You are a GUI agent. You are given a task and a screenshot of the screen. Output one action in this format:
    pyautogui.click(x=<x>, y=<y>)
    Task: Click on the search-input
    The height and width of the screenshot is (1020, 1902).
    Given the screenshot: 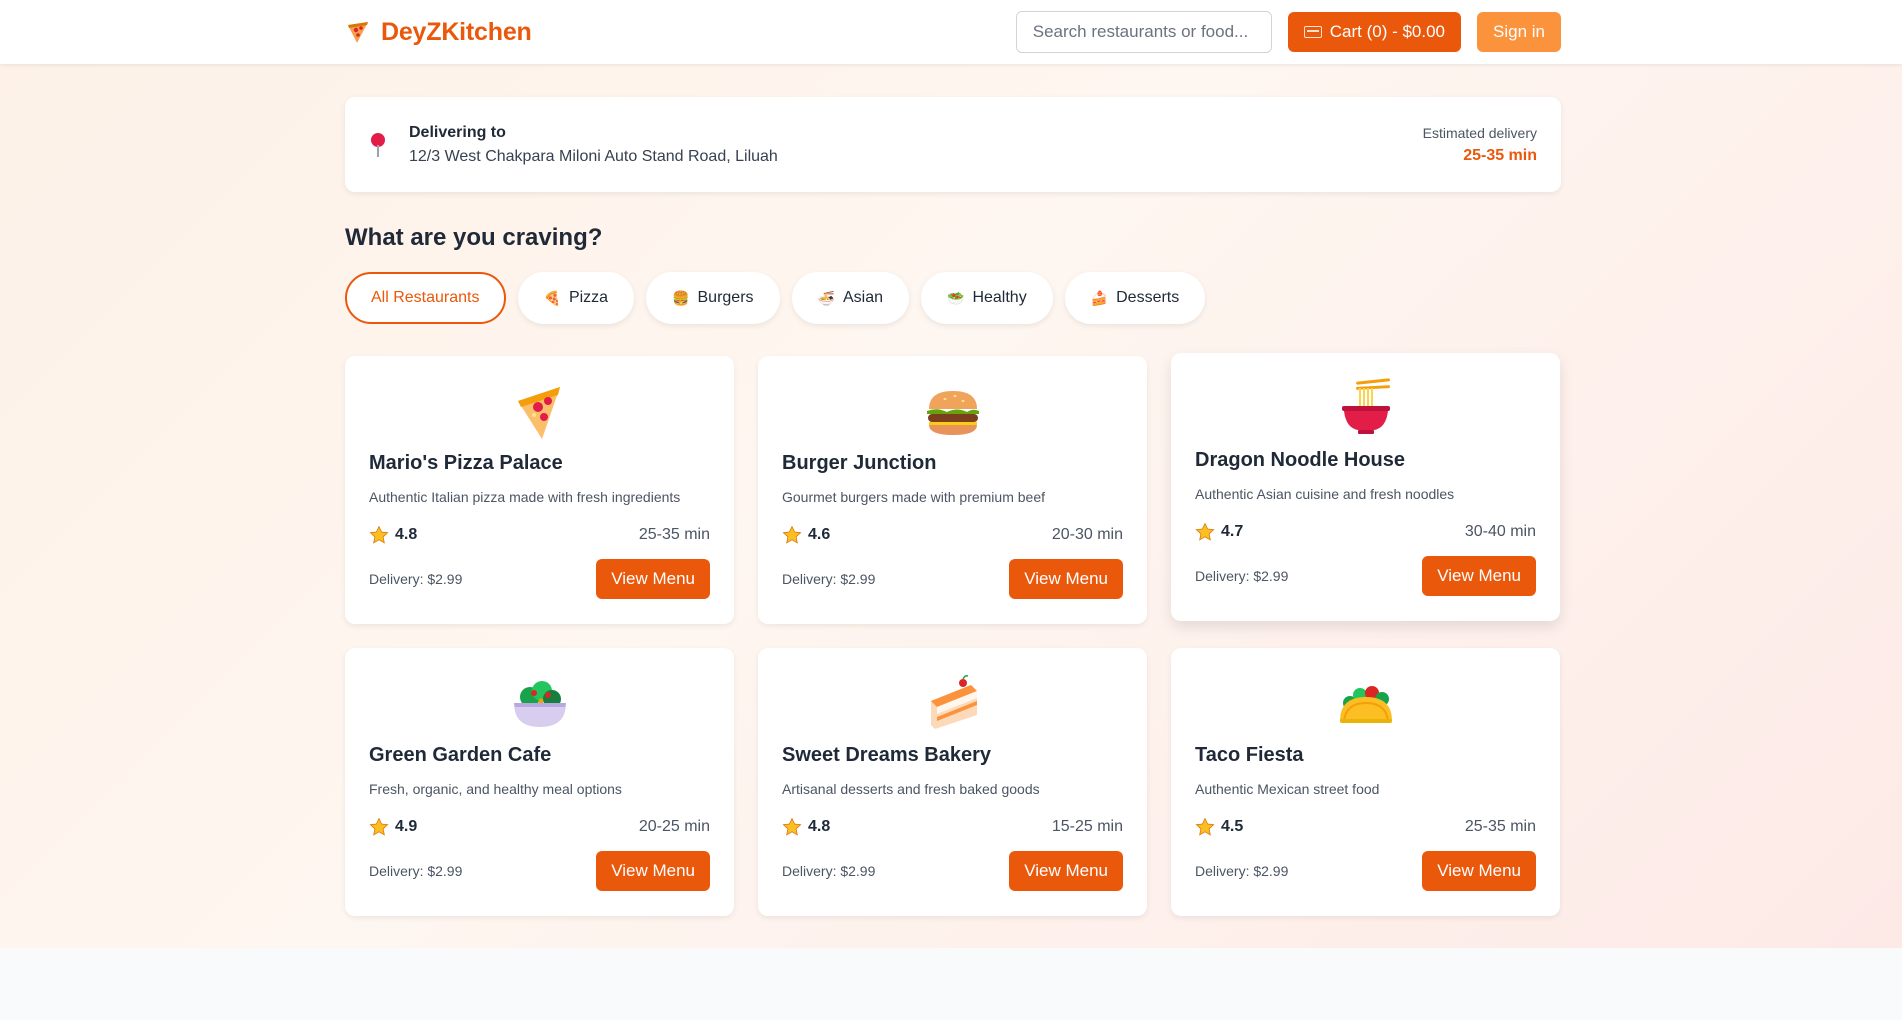 What is the action you would take?
    pyautogui.click(x=1143, y=32)
    